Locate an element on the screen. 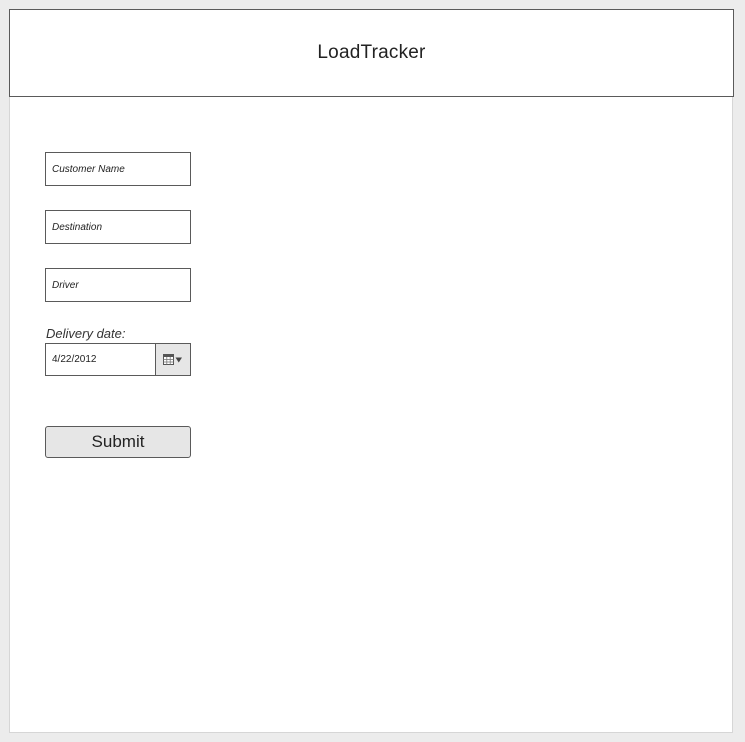  app-title: LoadTracker is located at coordinates (371, 52).